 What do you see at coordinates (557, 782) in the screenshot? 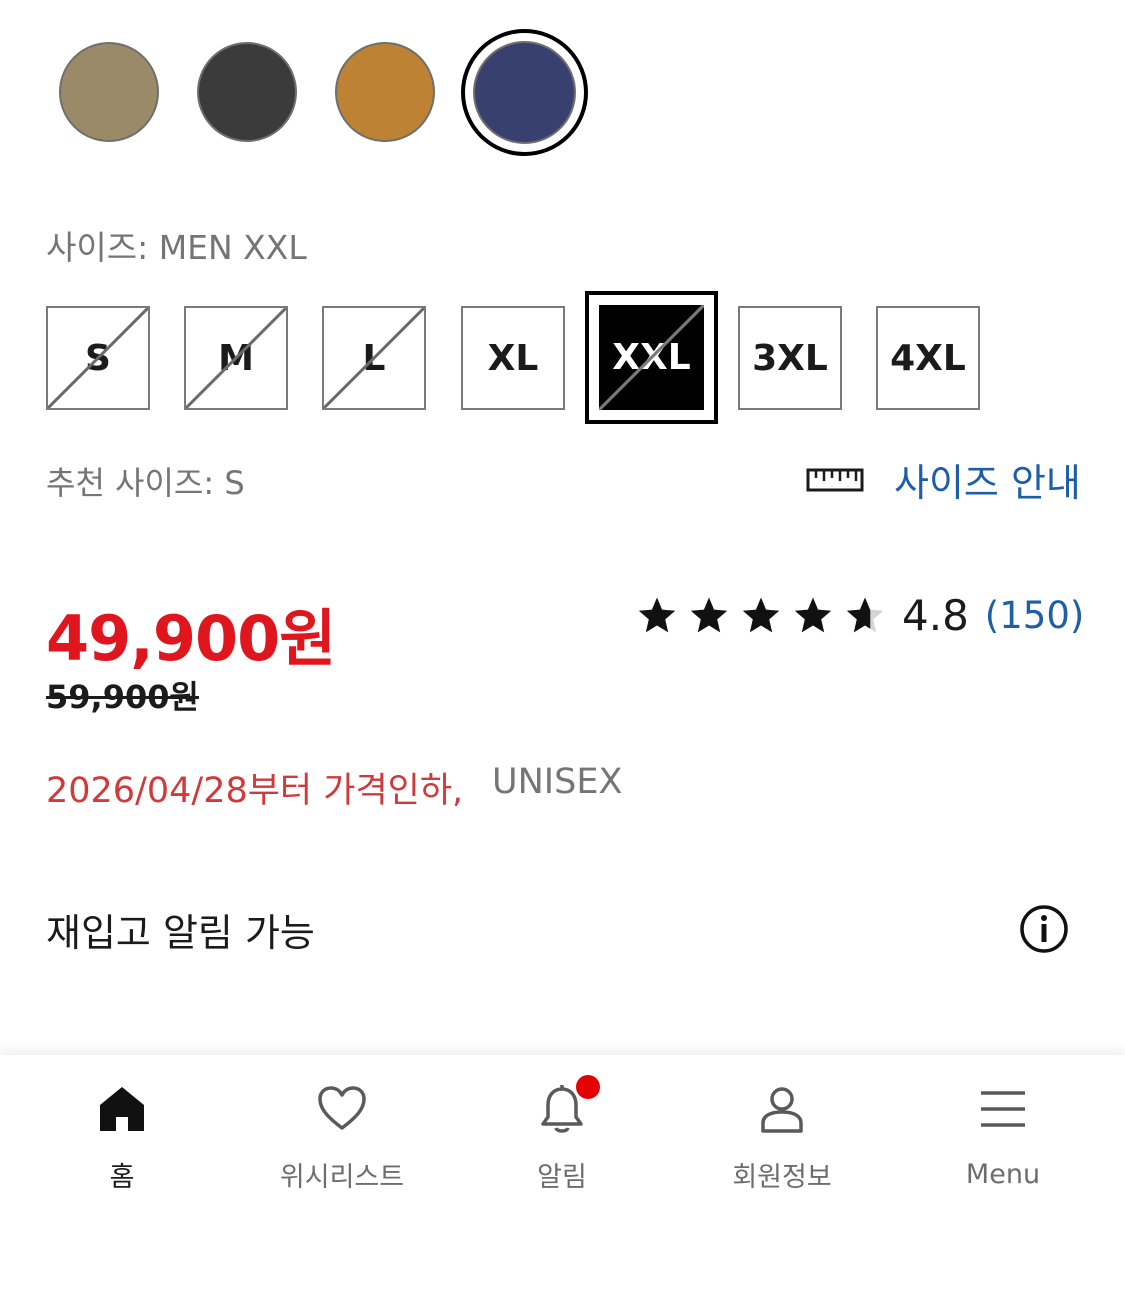
I see `gender-label: UNISEX` at bounding box center [557, 782].